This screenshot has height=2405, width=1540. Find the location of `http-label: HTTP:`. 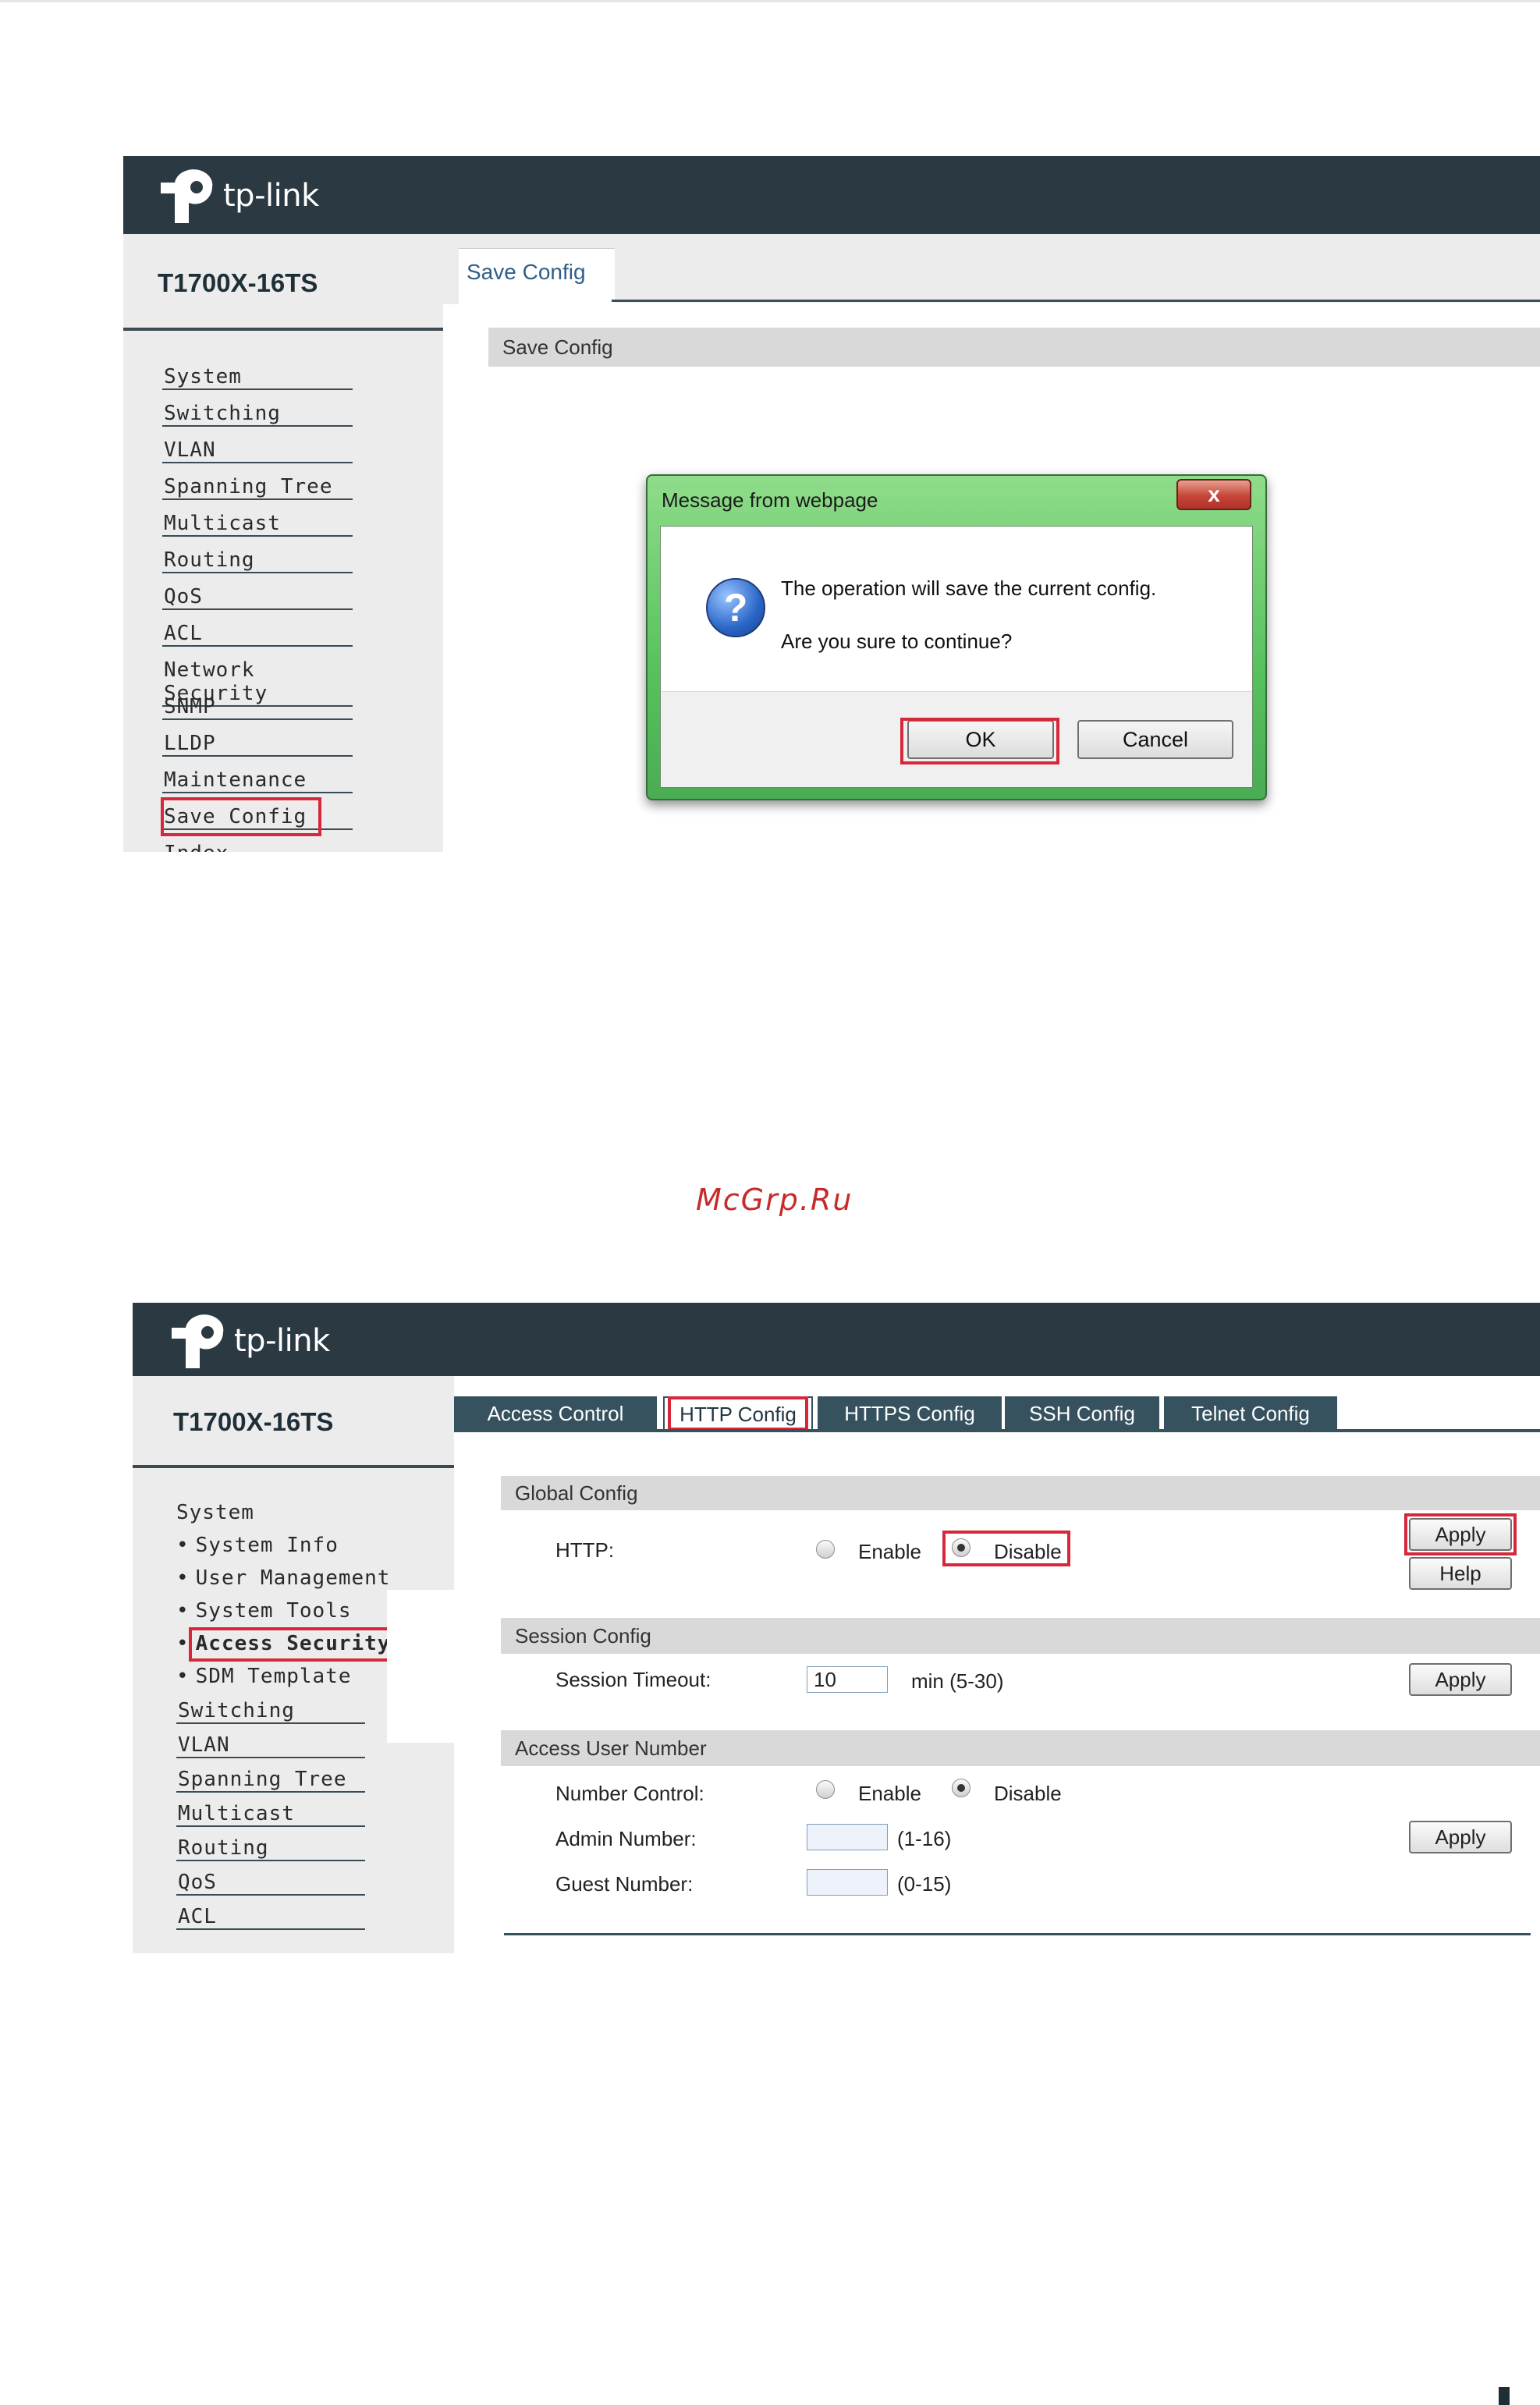

http-label: HTTP: is located at coordinates (585, 1550).